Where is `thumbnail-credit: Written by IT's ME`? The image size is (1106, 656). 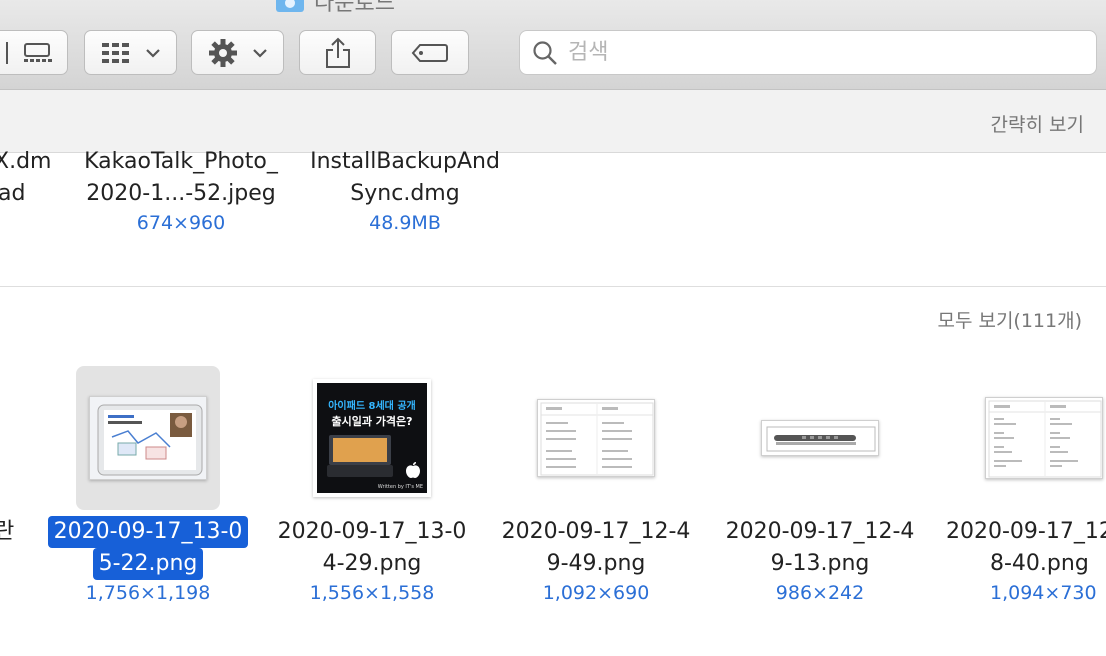
thumbnail-credit: Written by IT's ME is located at coordinates (400, 487).